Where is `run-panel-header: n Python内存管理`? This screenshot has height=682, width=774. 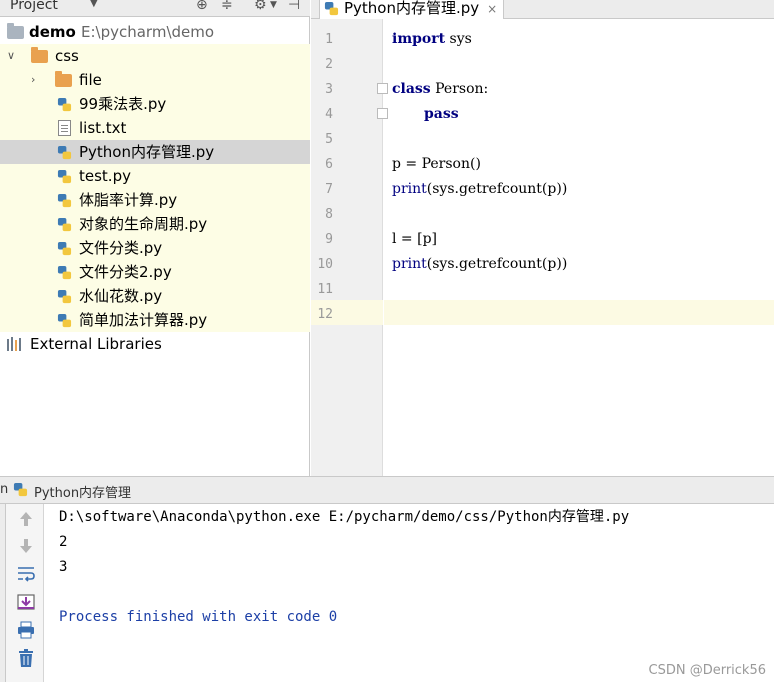
run-panel-header: n Python内存管理 is located at coordinates (387, 490).